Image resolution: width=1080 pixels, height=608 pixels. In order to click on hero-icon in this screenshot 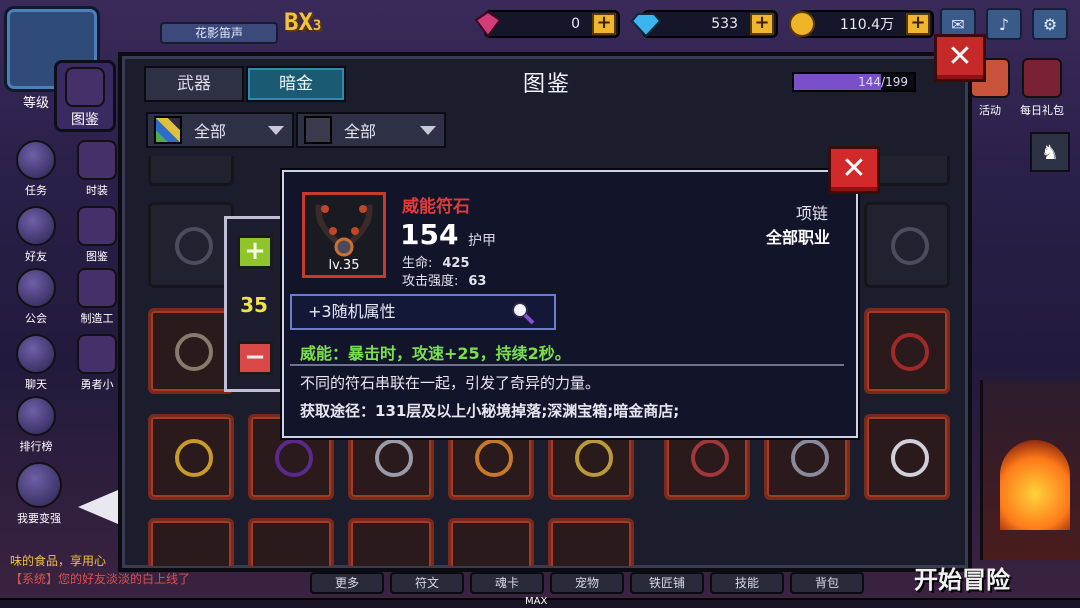, I will do `click(97, 354)`.